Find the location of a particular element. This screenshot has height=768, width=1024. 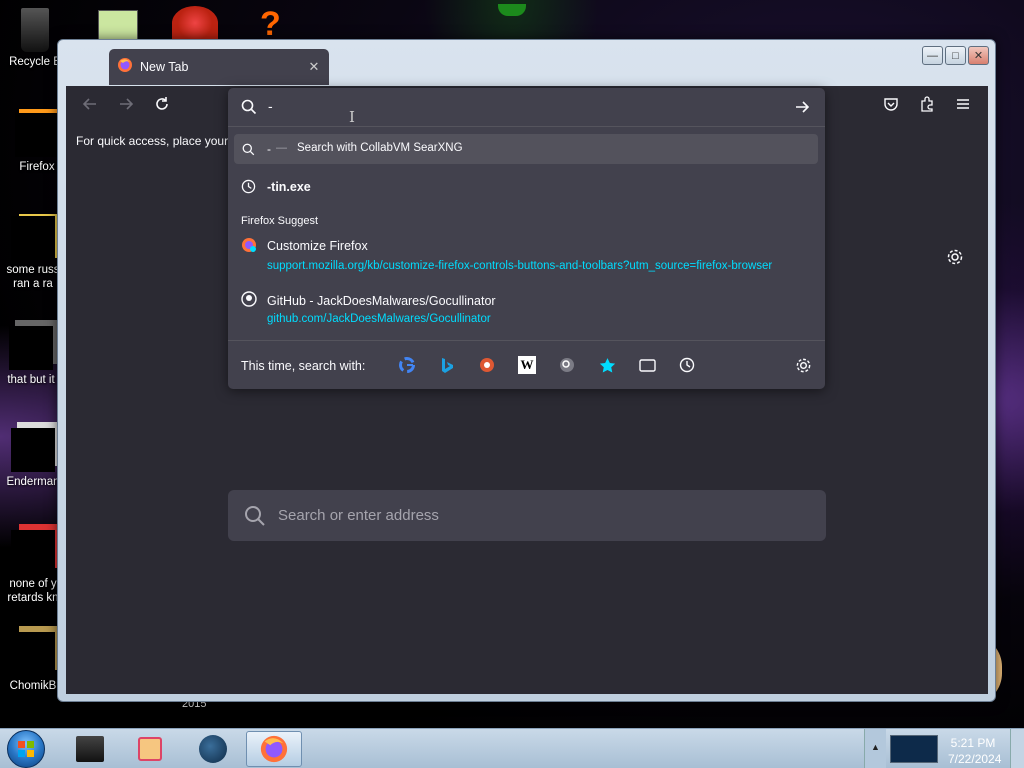

reload-button is located at coordinates (162, 107).